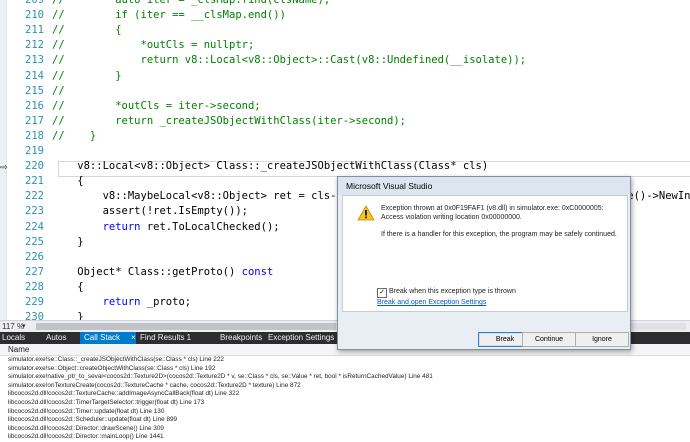 This screenshot has height=442, width=690. I want to click on break-on-exception-checkbox: ✓, so click(382, 293).